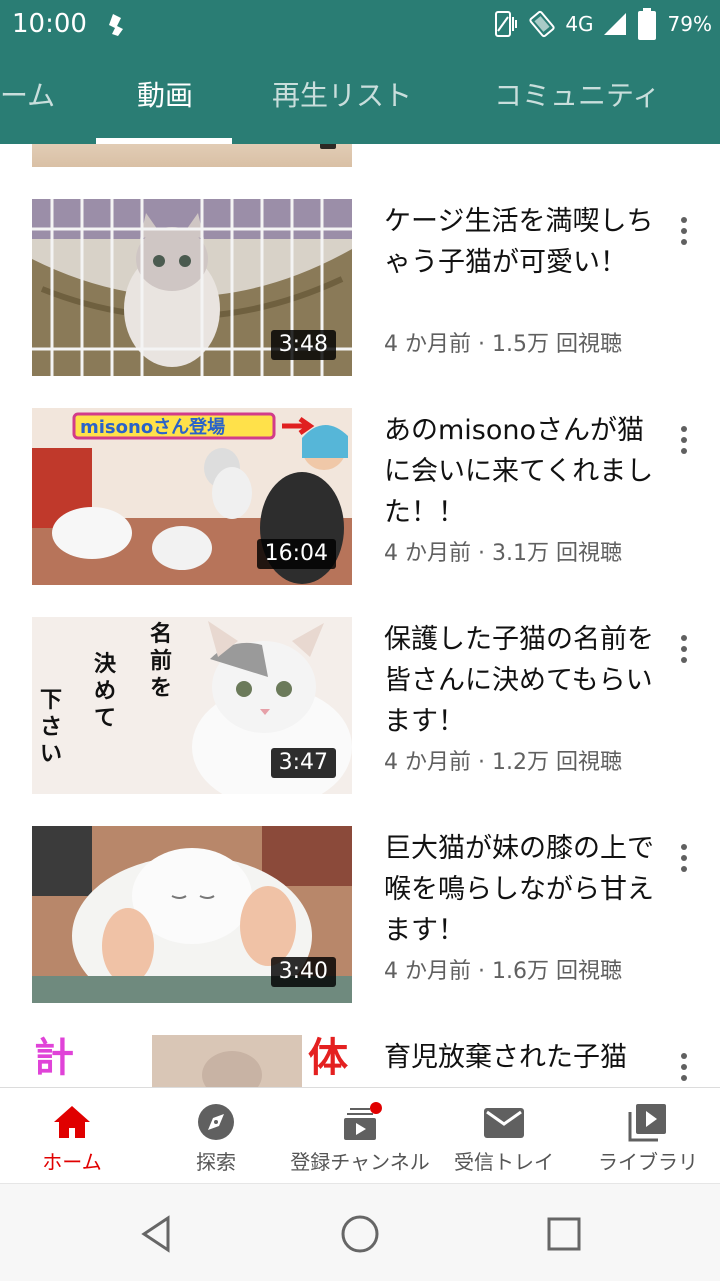 This screenshot has height=1281, width=720. Describe the element at coordinates (153, 427) in the screenshot. I see `thumbnail-text: misonoさん登場` at that location.